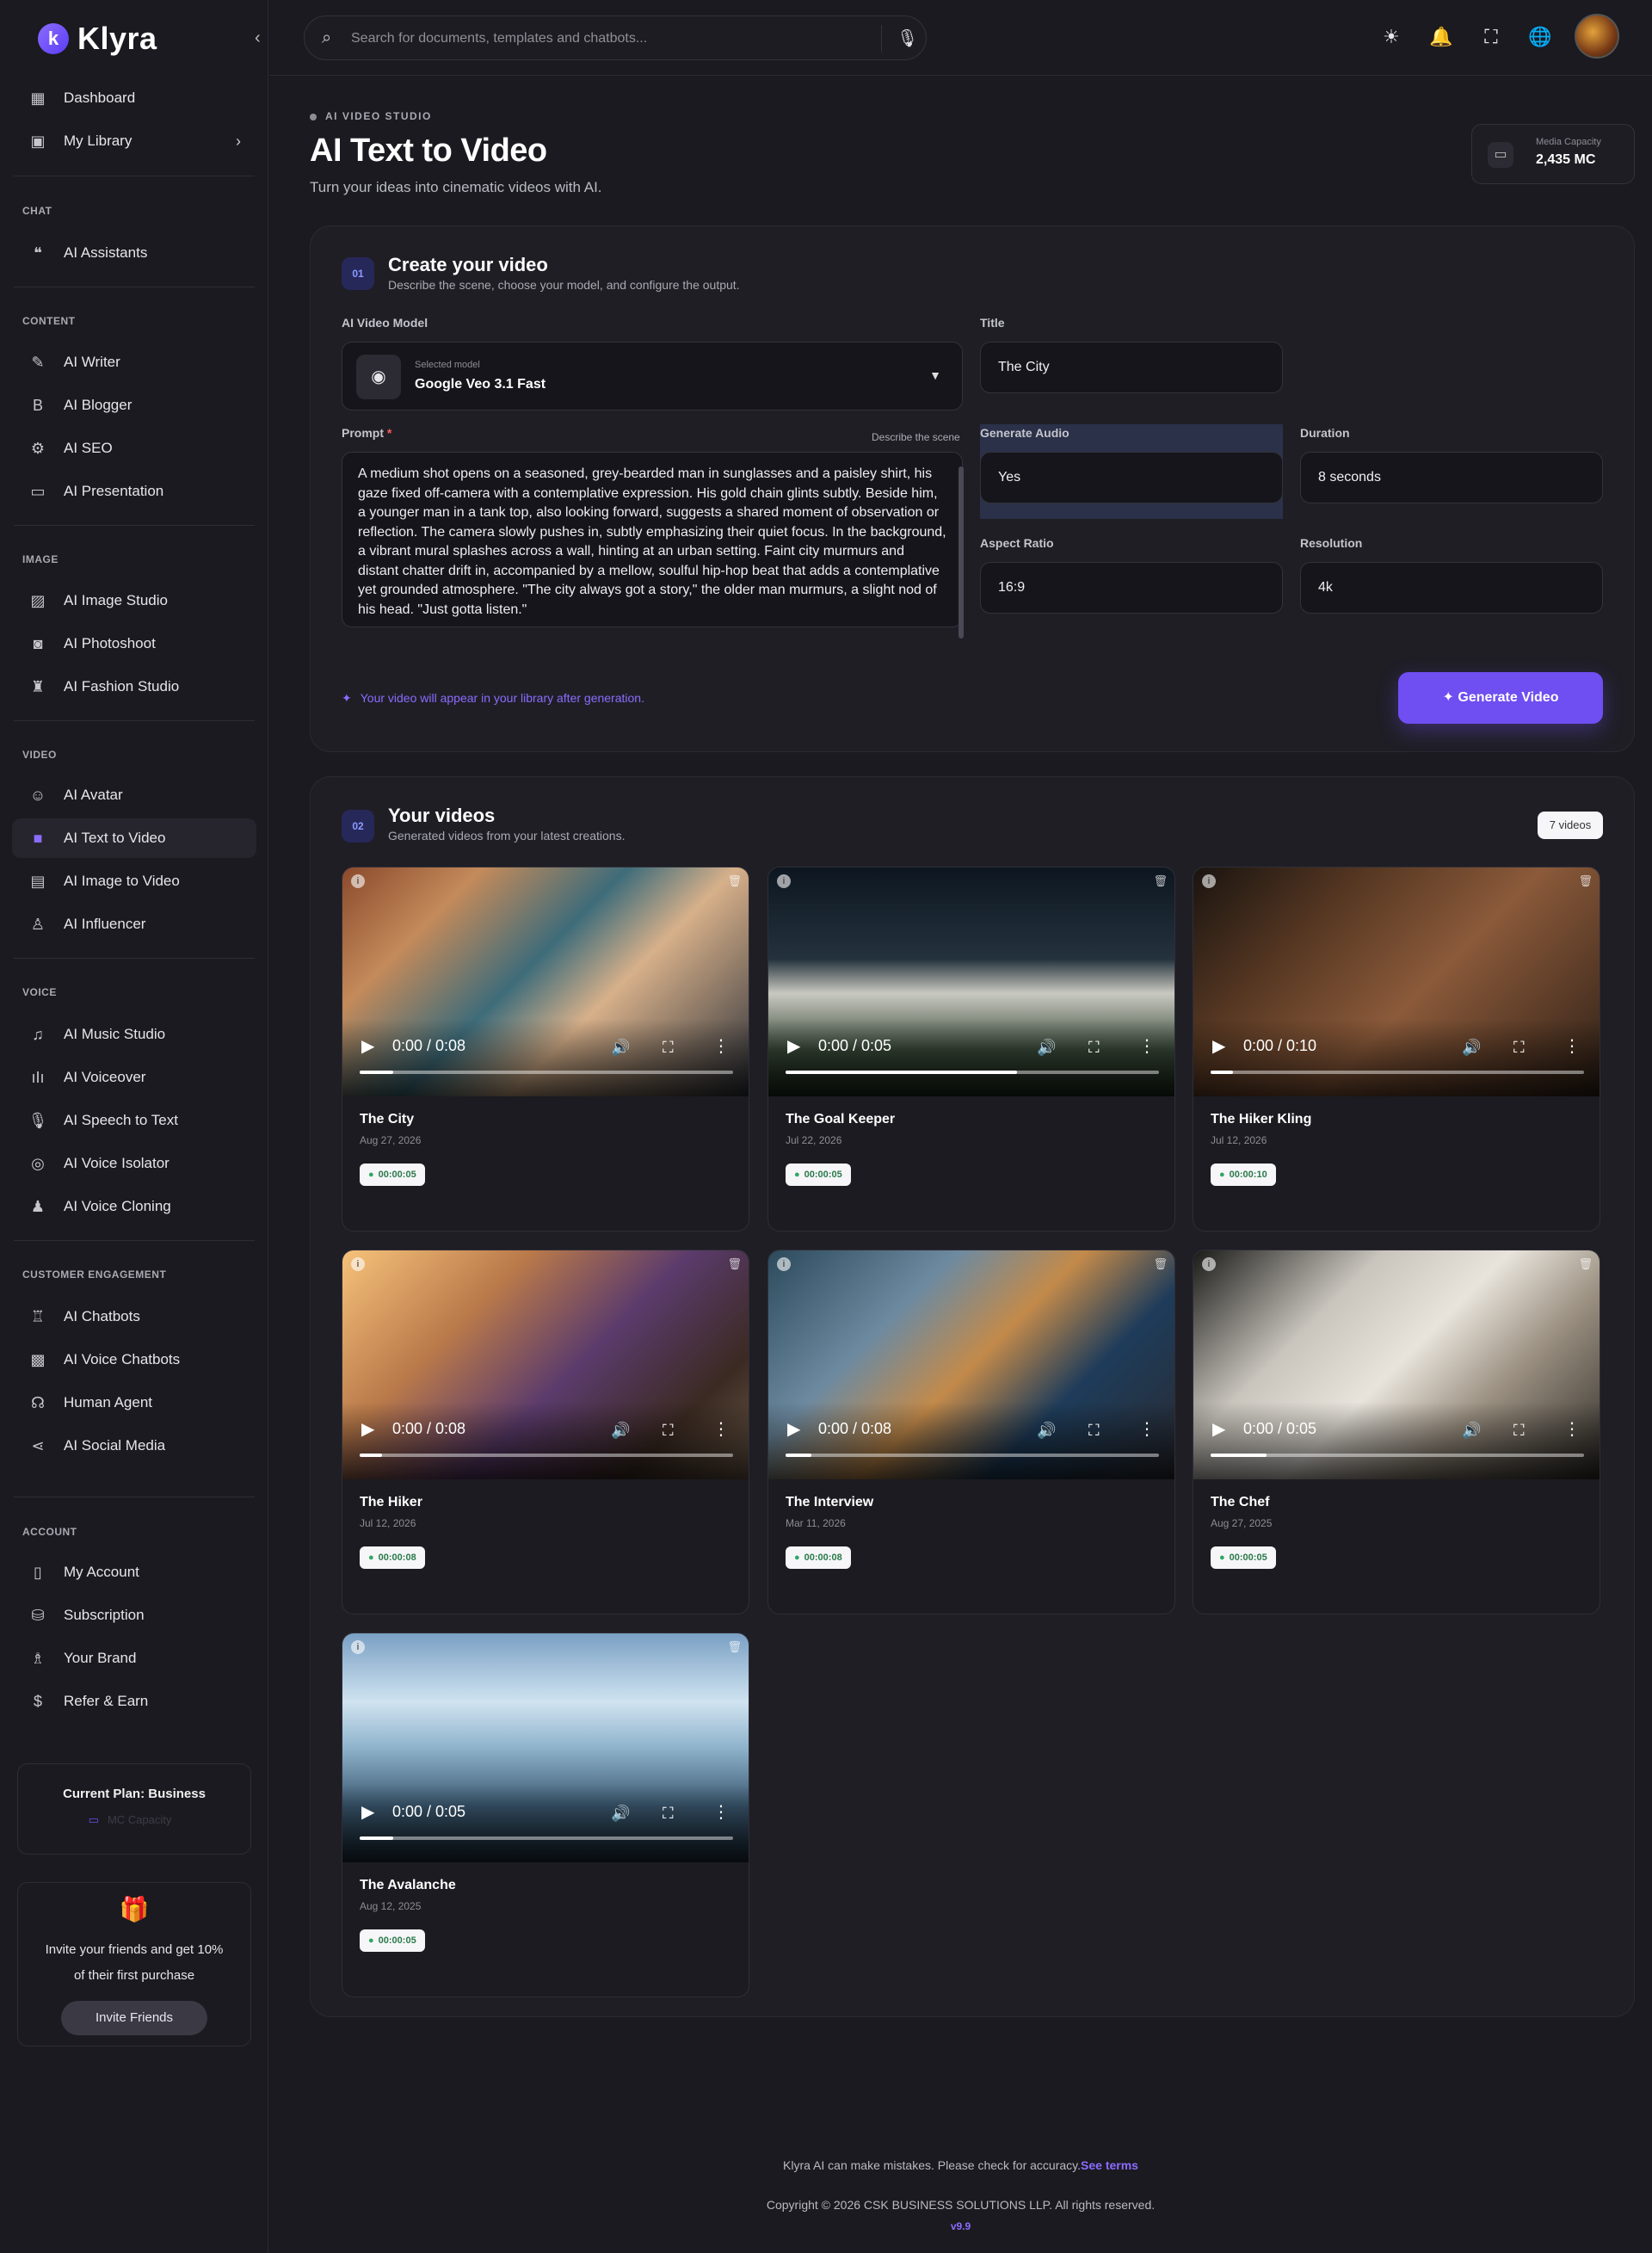 Image resolution: width=1652 pixels, height=2253 pixels. Describe the element at coordinates (652, 376) in the screenshot. I see `model-select: ◉ Selected model Google Veo 3.1 Fast ▼` at that location.